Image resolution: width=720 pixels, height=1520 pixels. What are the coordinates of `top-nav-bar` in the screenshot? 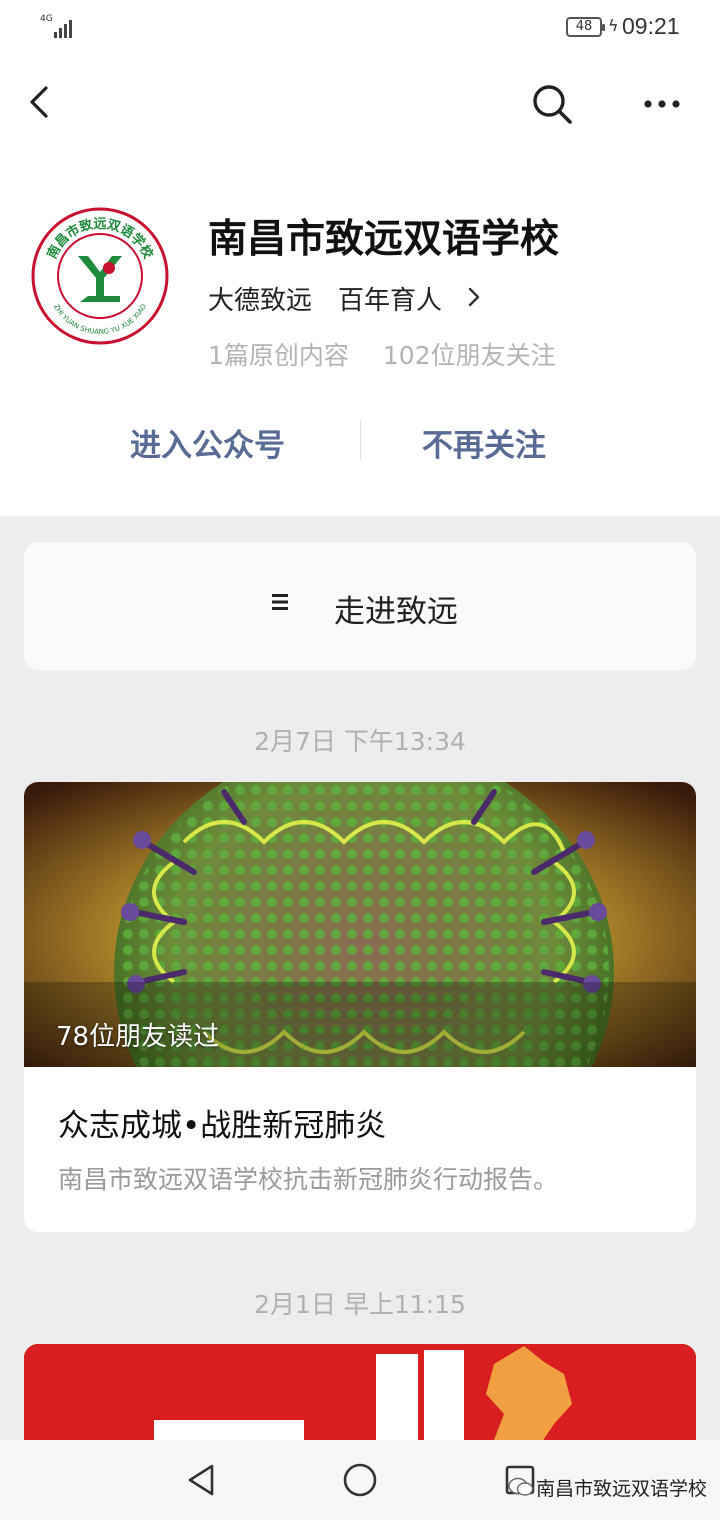 It's located at (360, 106).